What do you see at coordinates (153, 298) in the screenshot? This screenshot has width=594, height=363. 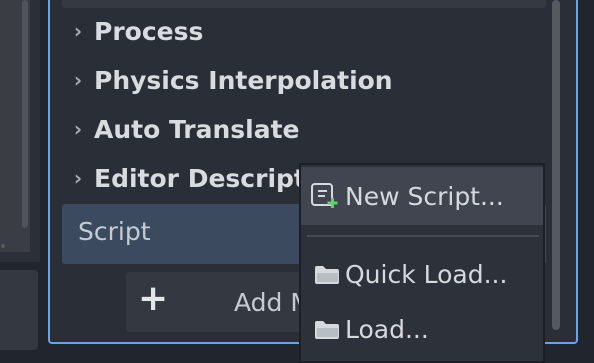 I see `plus-icon: +` at bounding box center [153, 298].